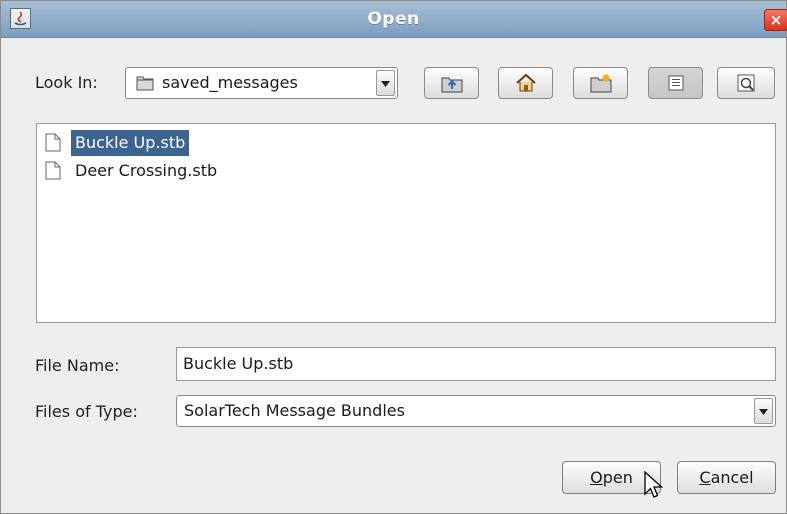 Image resolution: width=787 pixels, height=514 pixels. I want to click on list-view-icon, so click(675, 83).